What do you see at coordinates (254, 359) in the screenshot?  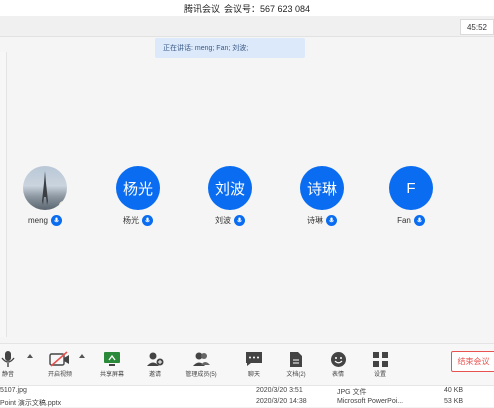 I see `chat-icon` at bounding box center [254, 359].